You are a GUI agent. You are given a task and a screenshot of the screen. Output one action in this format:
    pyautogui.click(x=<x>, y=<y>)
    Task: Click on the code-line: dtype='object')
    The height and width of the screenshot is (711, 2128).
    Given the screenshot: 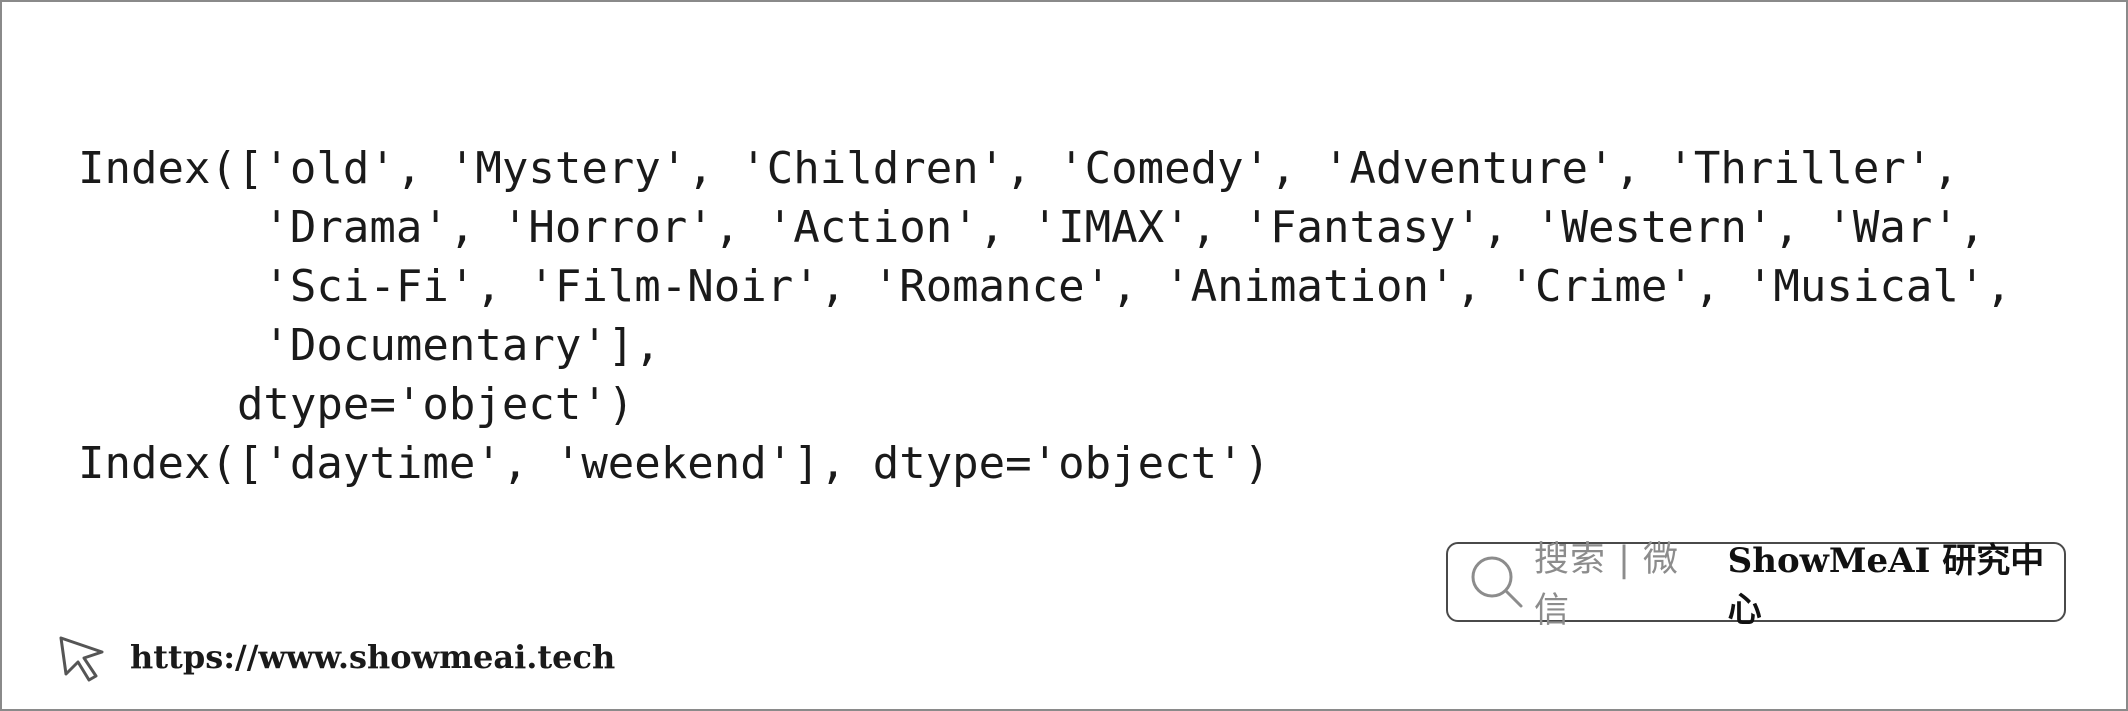 What is the action you would take?
    pyautogui.click(x=356, y=404)
    